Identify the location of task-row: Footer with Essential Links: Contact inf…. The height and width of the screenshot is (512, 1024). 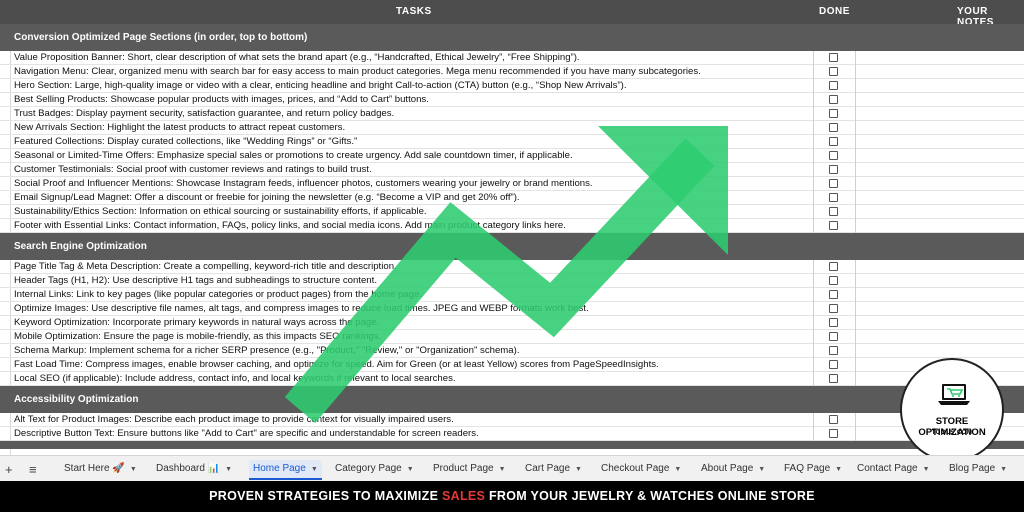
(512, 226).